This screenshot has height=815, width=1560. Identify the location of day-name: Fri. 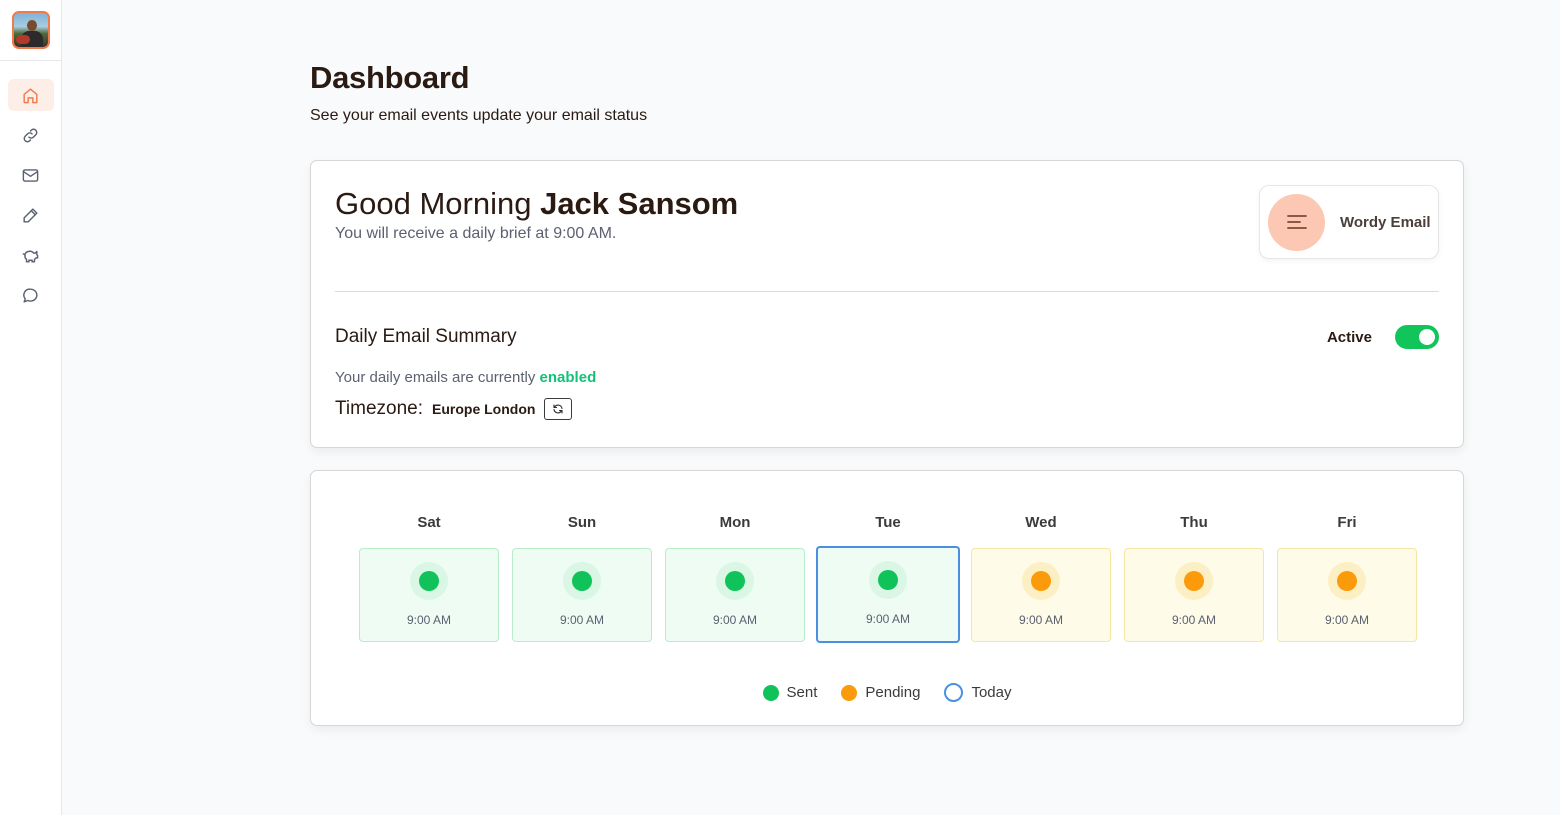
(1347, 522).